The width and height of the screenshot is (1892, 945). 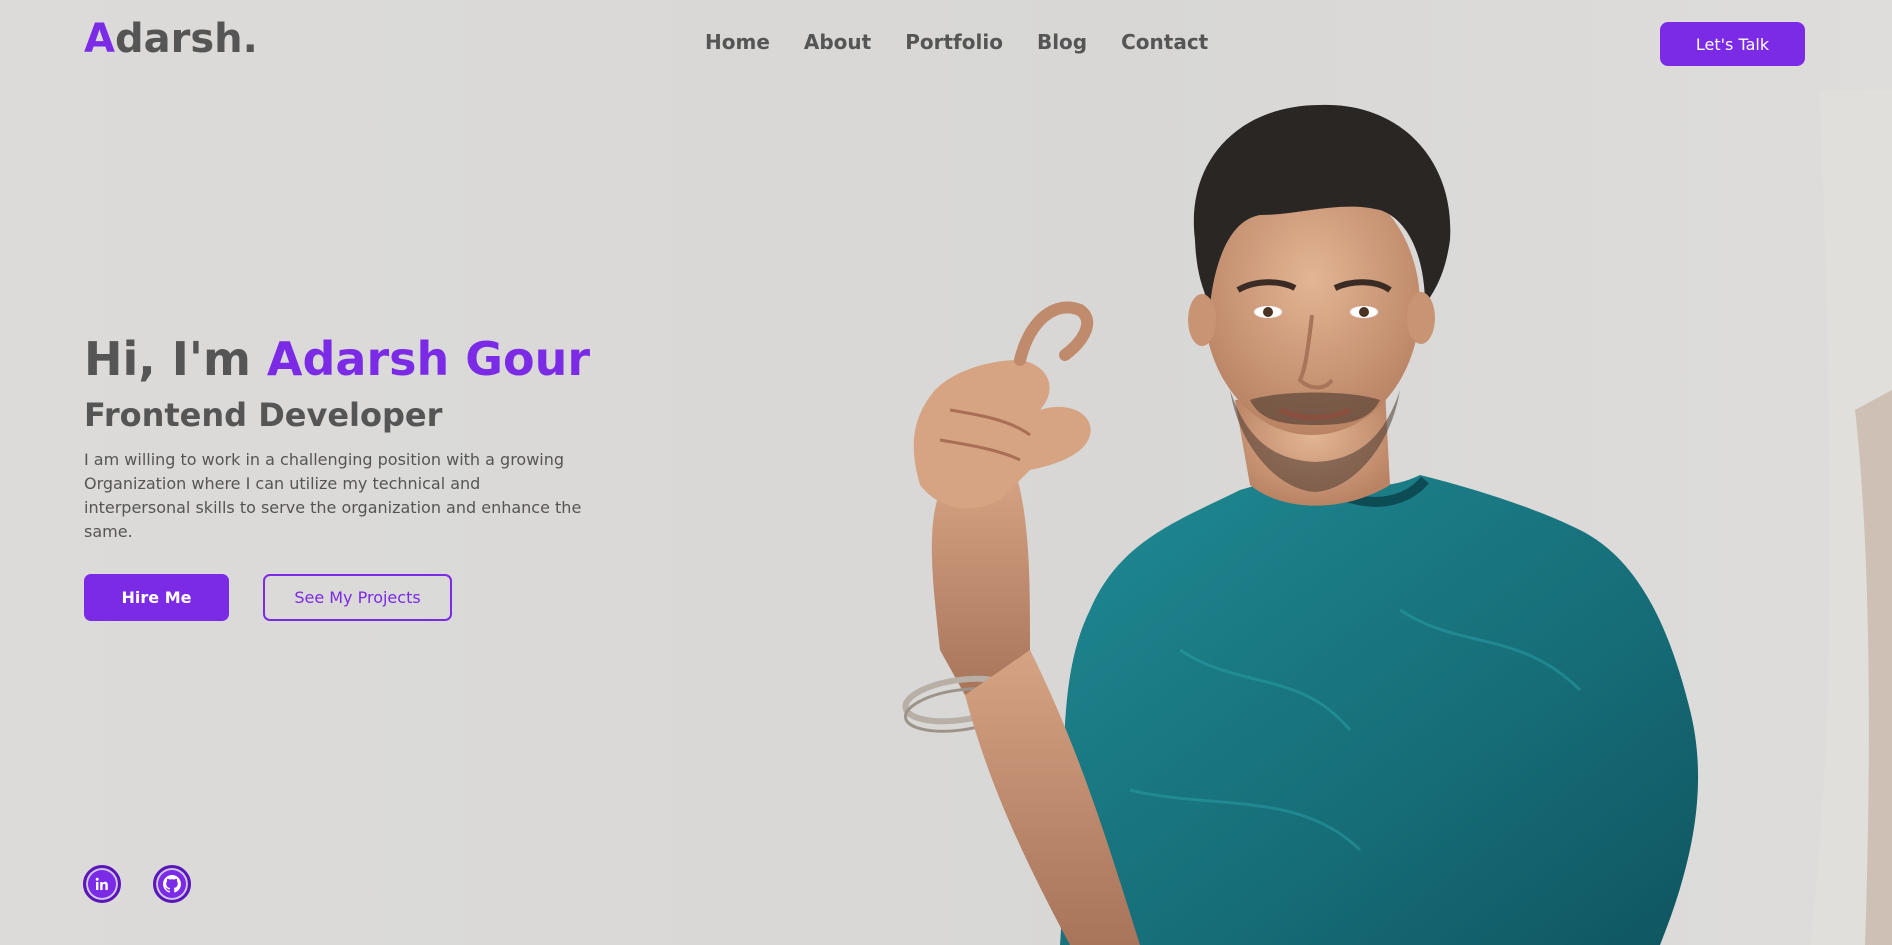 What do you see at coordinates (175, 359) in the screenshot?
I see `hero-greeting: Hi, I'm` at bounding box center [175, 359].